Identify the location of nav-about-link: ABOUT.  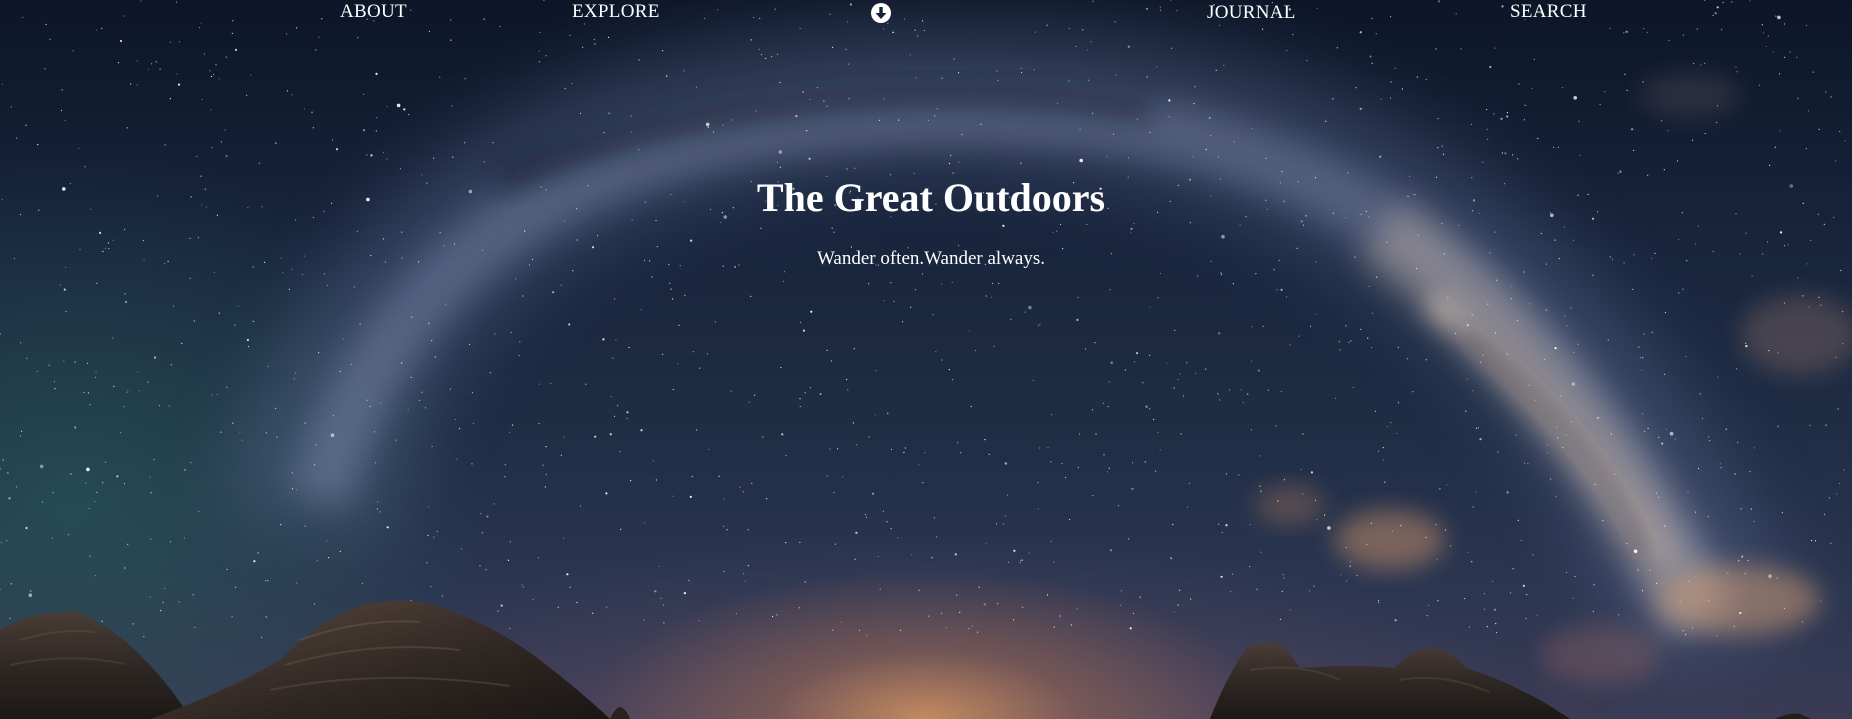
(373, 12).